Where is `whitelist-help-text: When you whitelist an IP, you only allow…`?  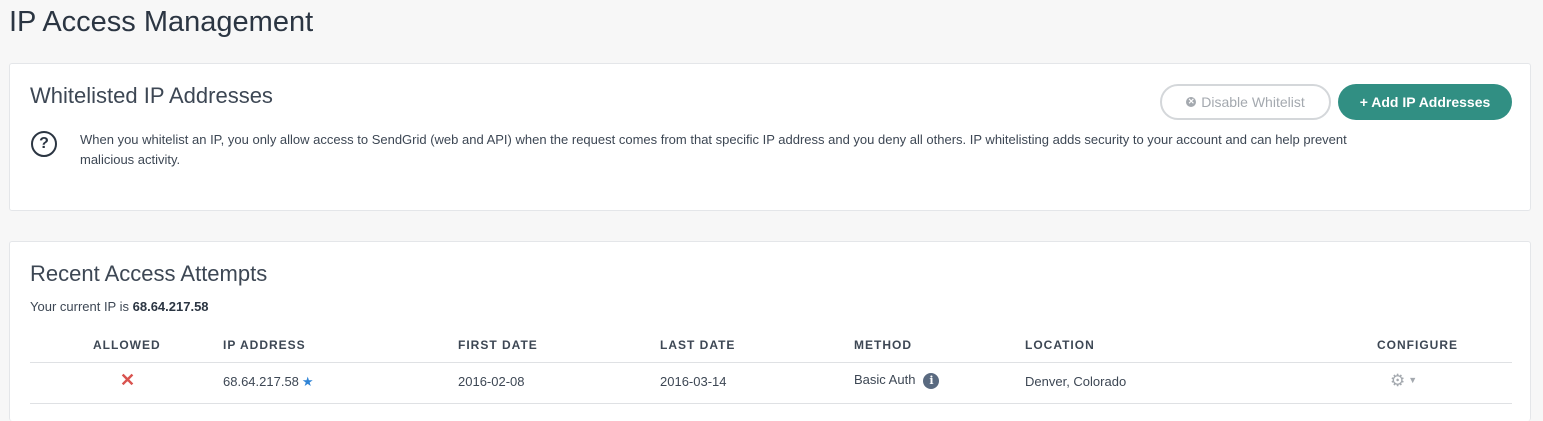
whitelist-help-text: When you whitelist an IP, you only allow… is located at coordinates (713, 149).